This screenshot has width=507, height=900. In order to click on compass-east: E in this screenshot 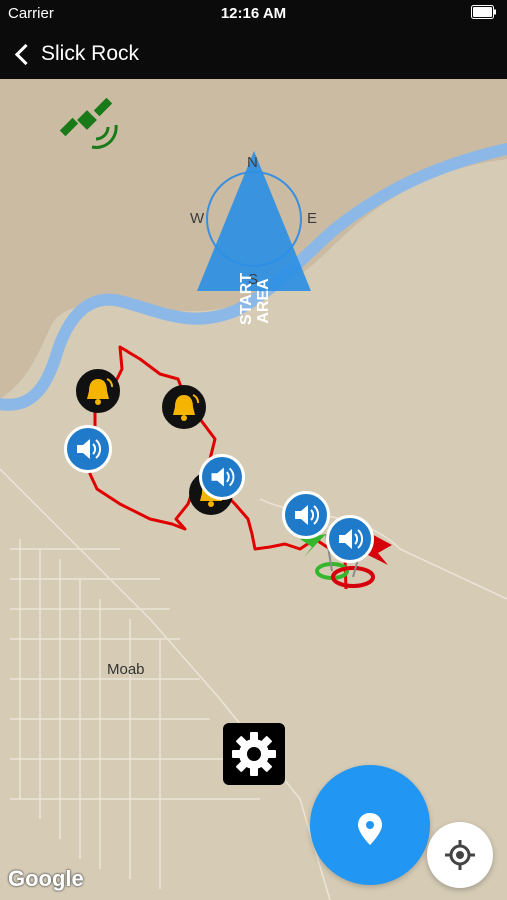, I will do `click(312, 218)`.